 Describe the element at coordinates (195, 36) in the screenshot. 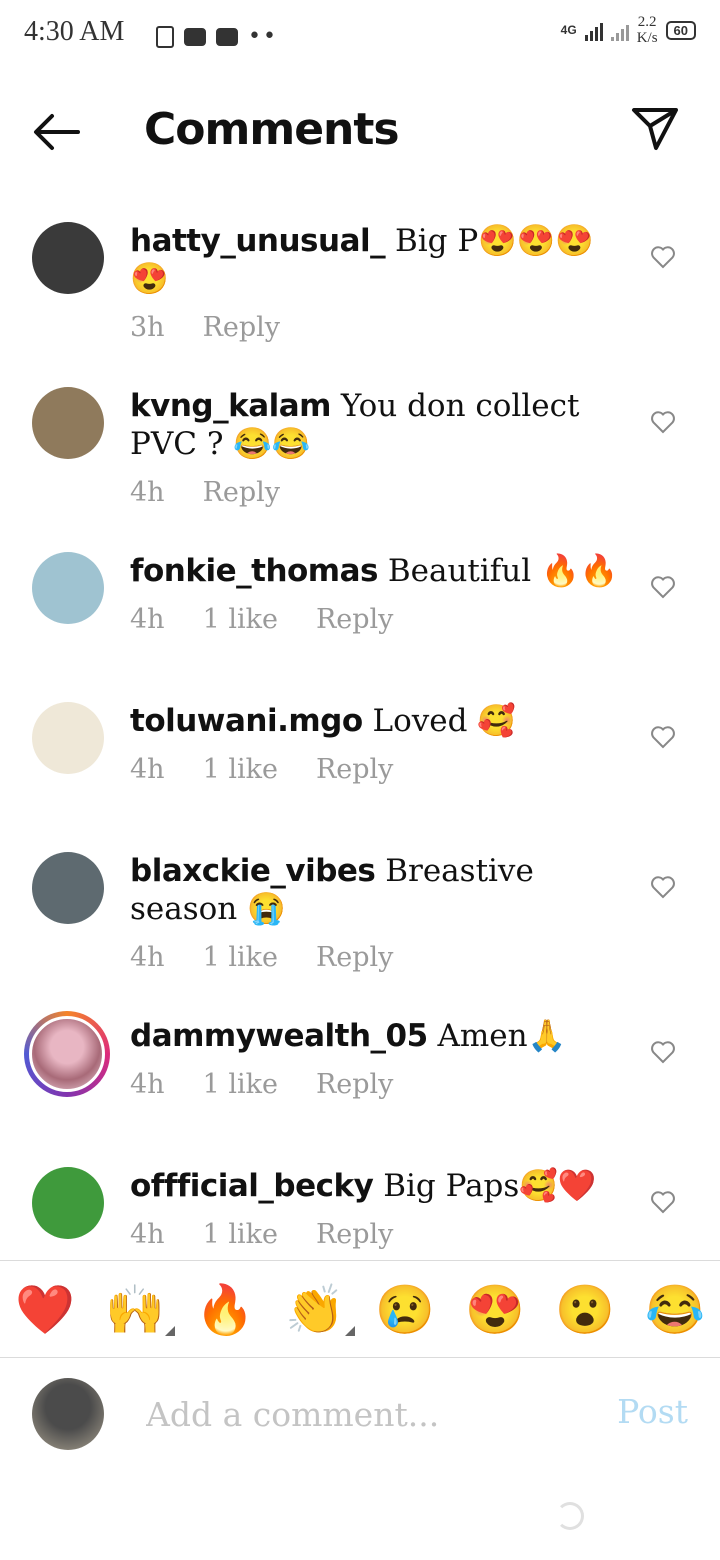

I see `message-icon` at that location.